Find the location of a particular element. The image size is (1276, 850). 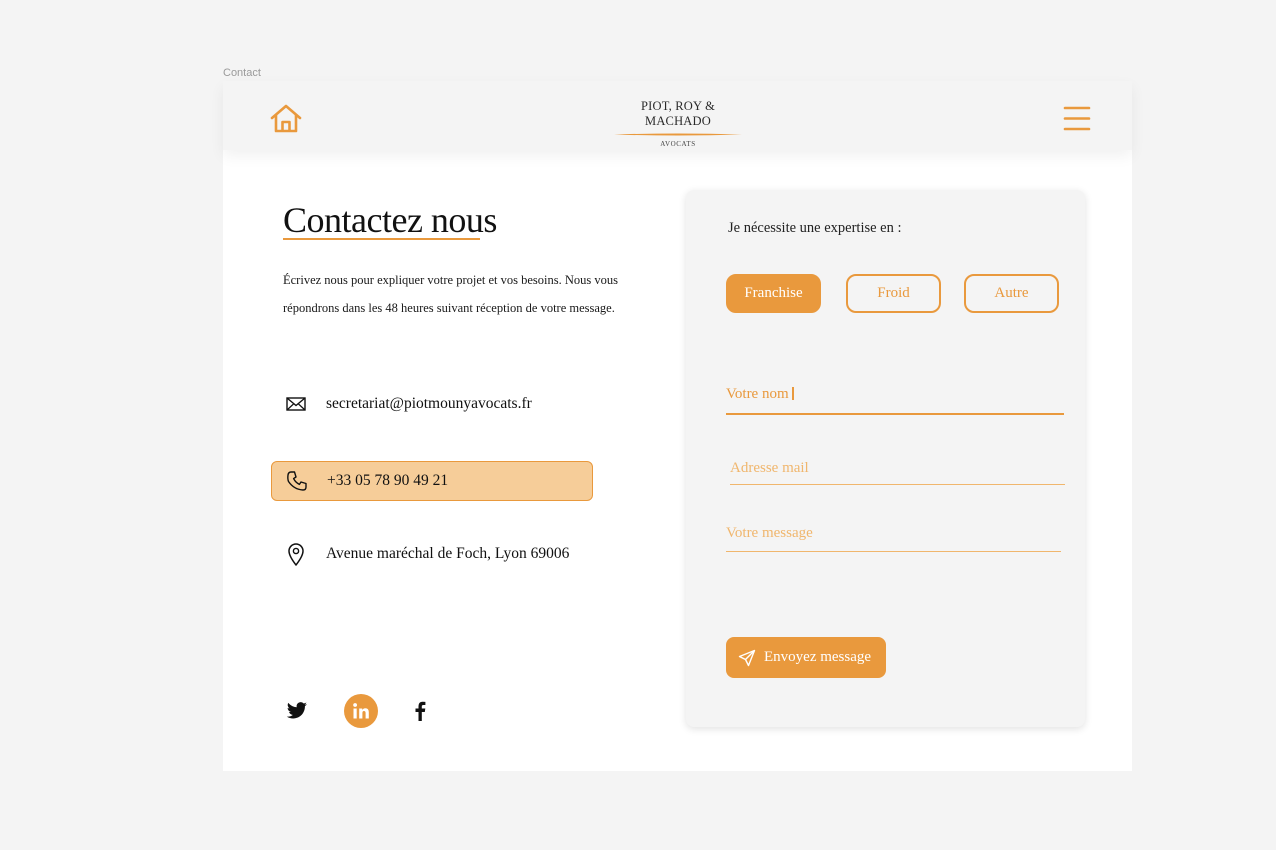

envelope-icon is located at coordinates (296, 404).